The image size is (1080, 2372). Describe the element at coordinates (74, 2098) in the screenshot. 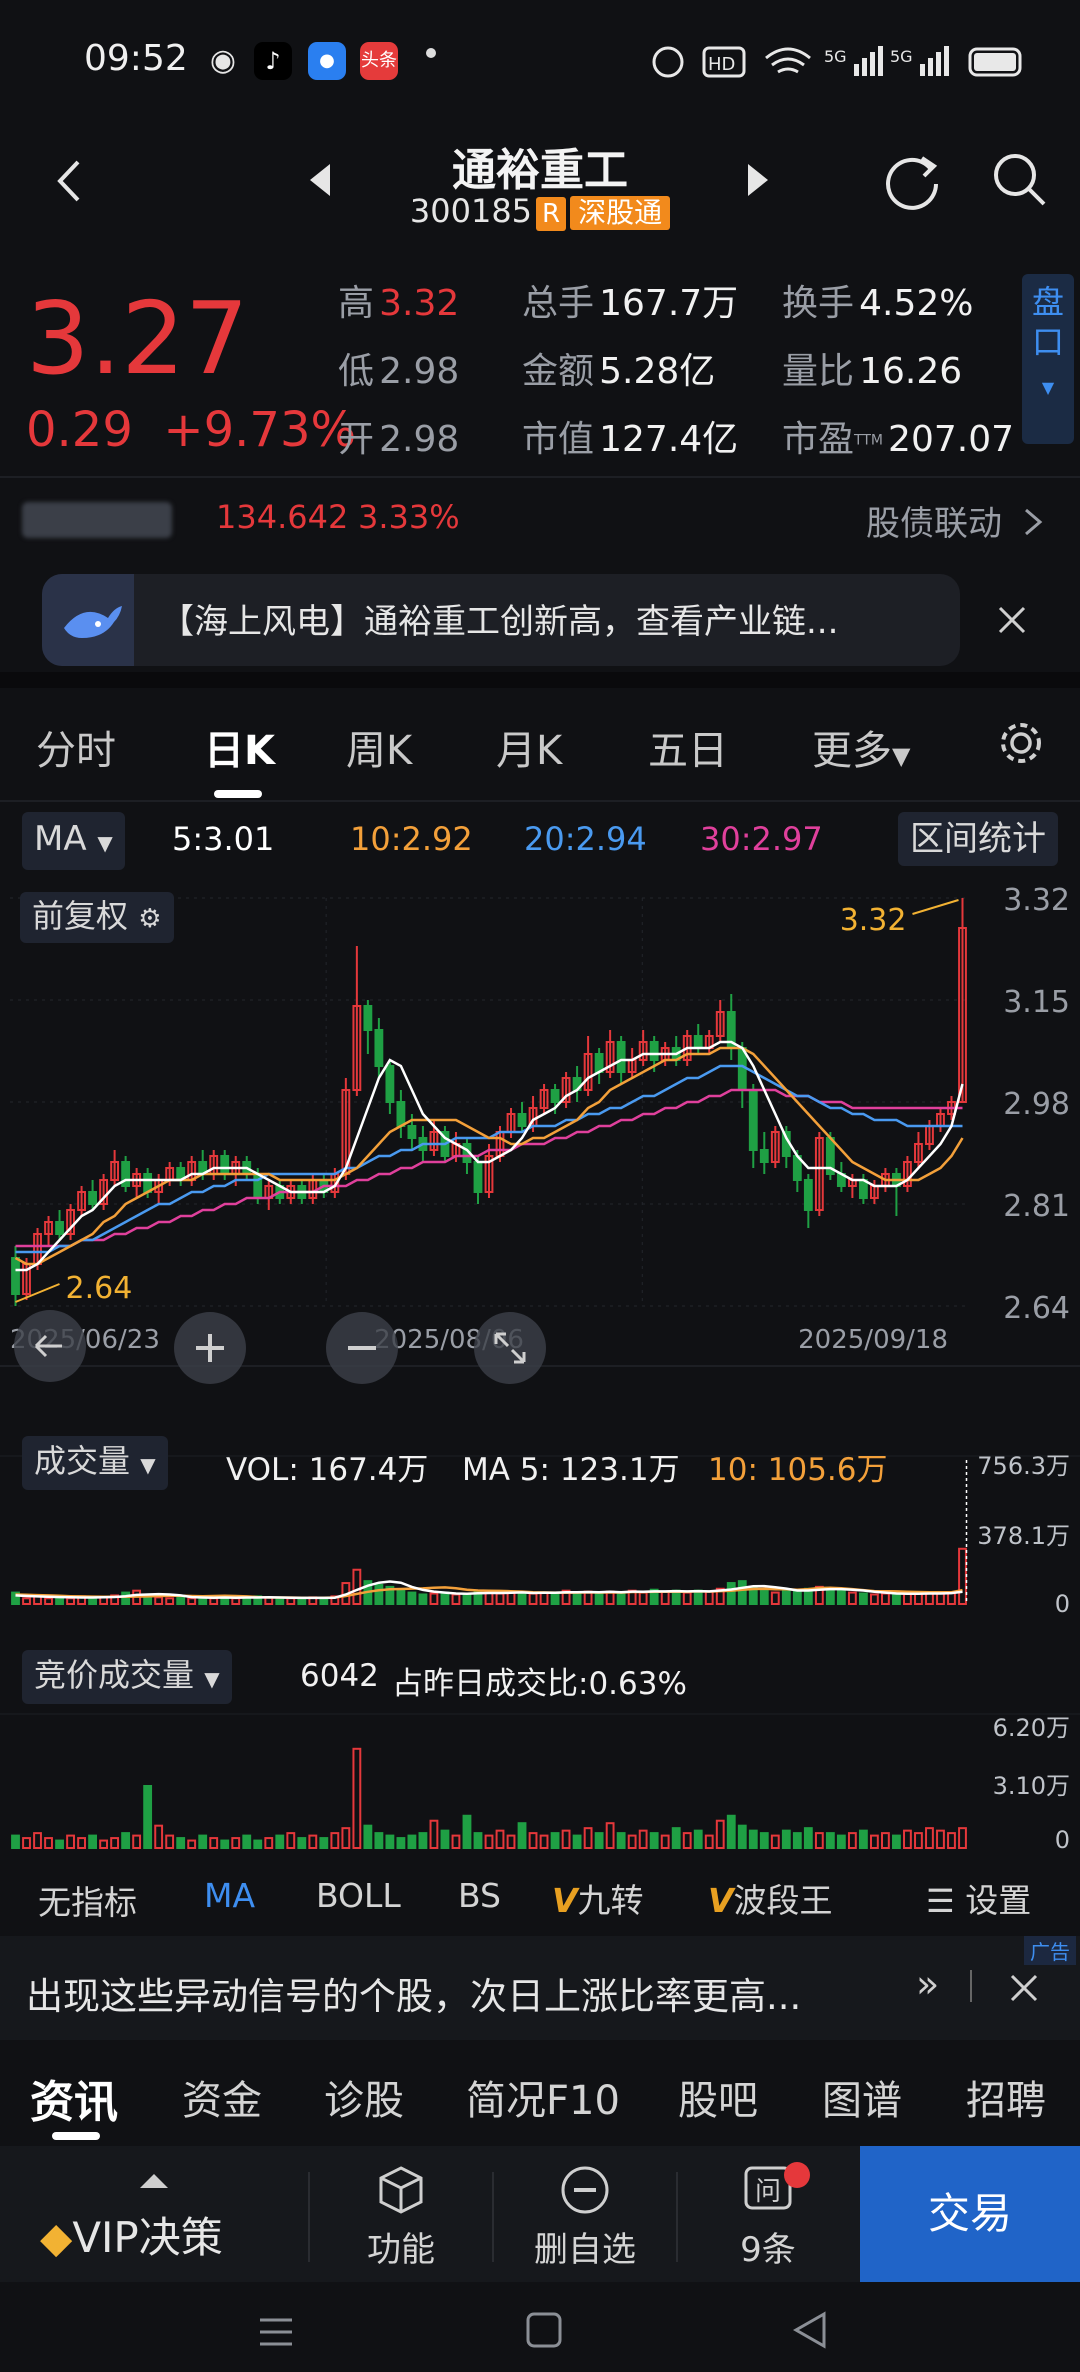

I see `tab-news: 资讯` at that location.